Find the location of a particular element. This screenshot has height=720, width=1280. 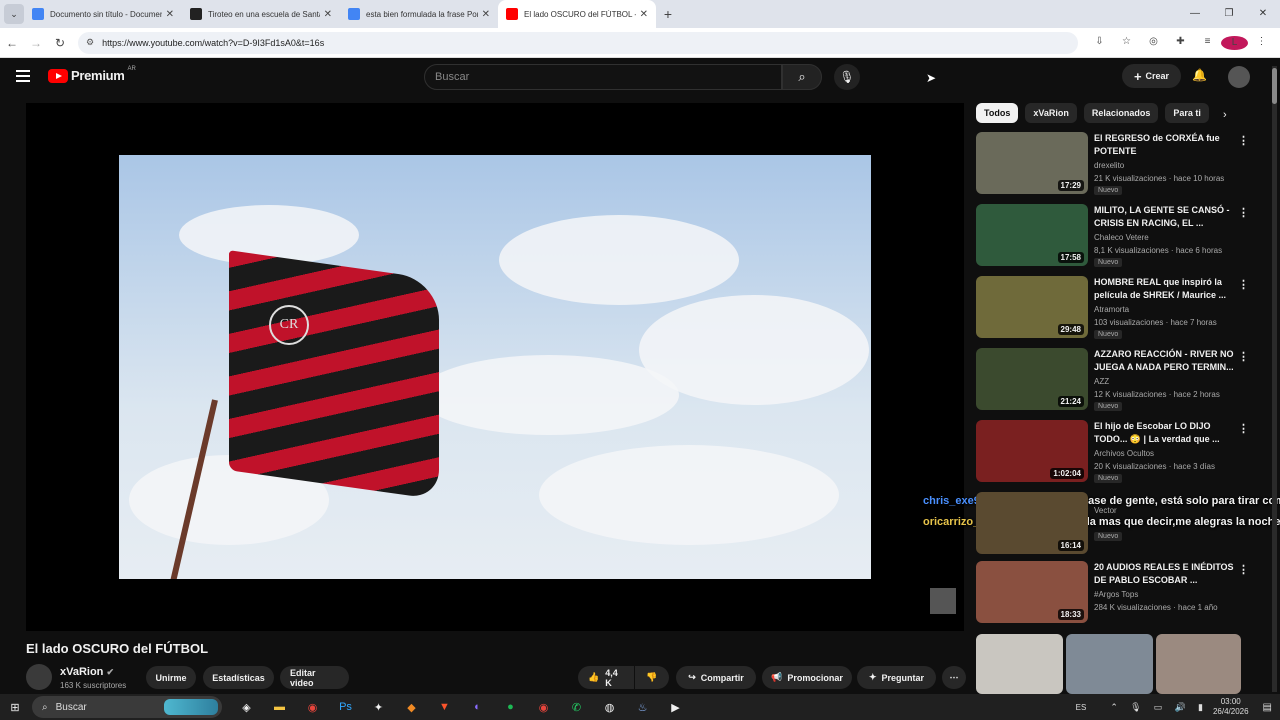

video-thumbnail: 18:33 is located at coordinates (1032, 592).